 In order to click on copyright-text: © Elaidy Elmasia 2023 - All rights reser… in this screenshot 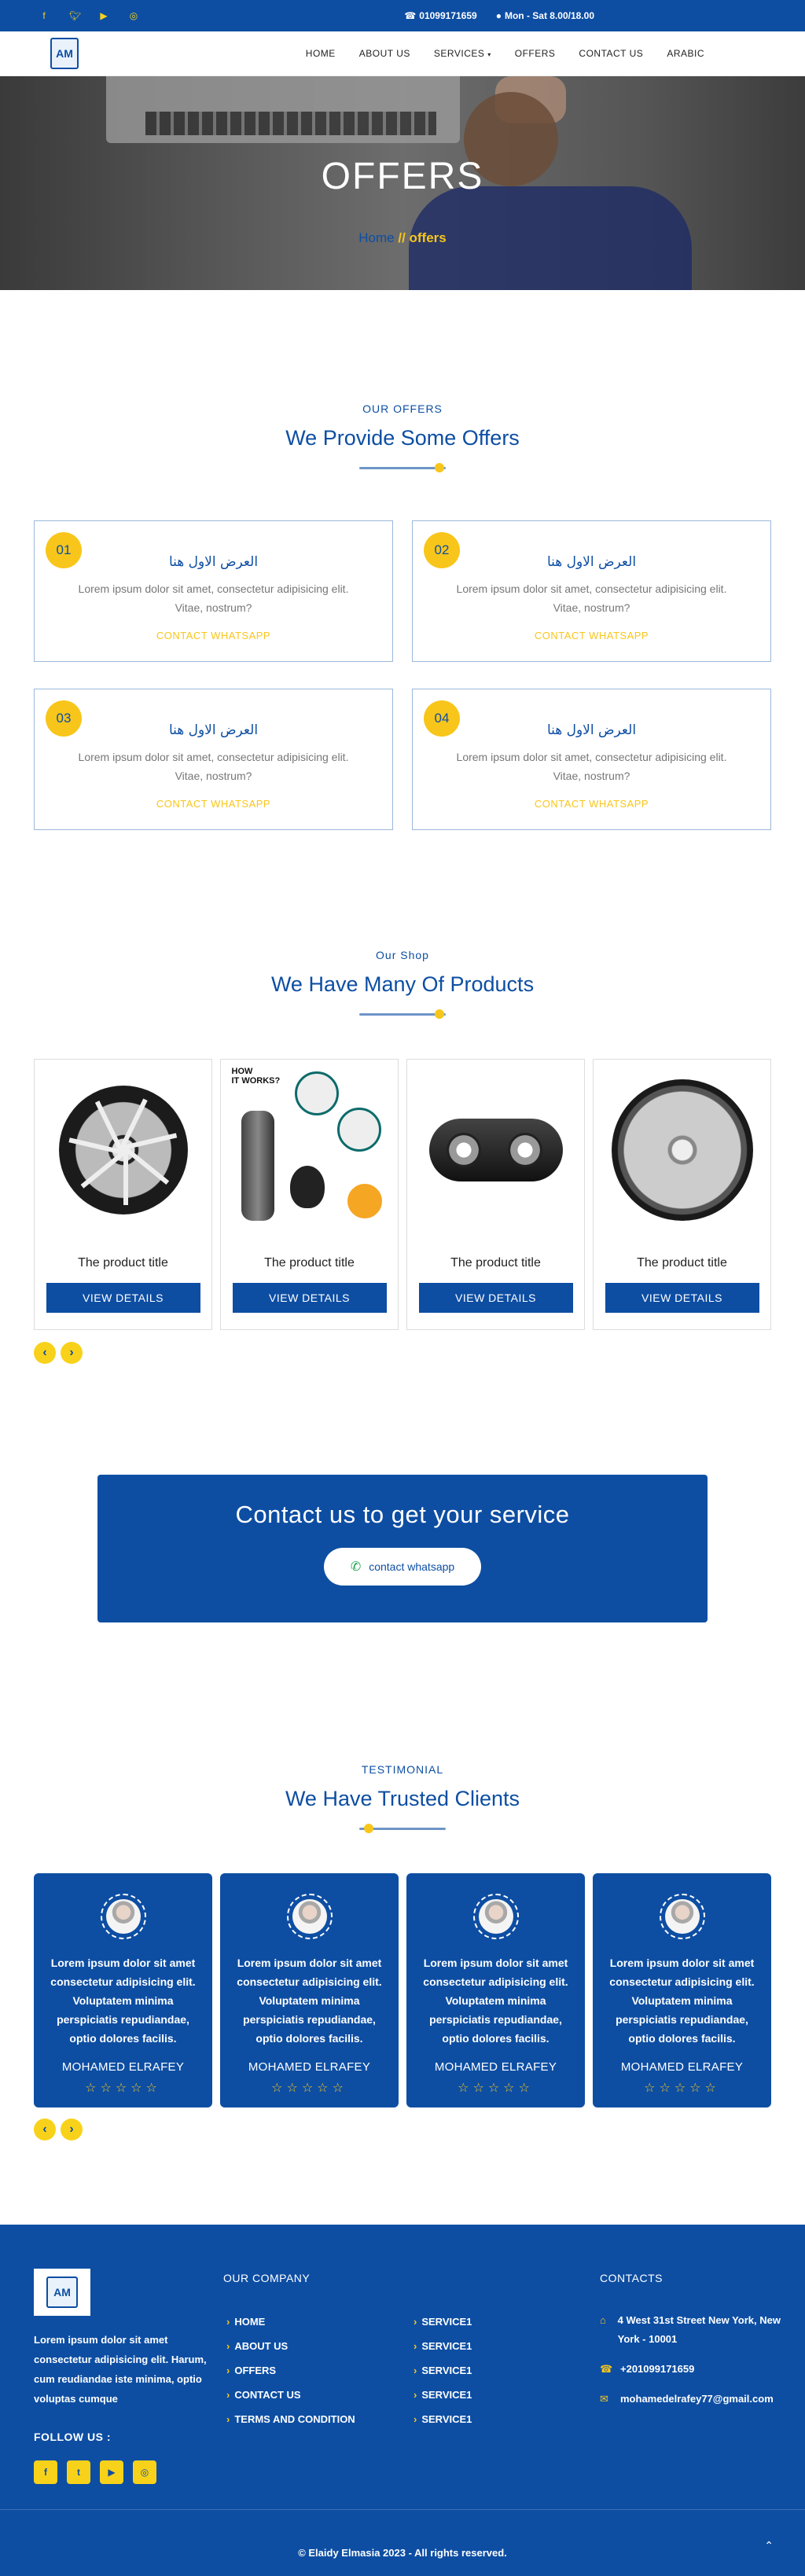, I will do `click(402, 2553)`.